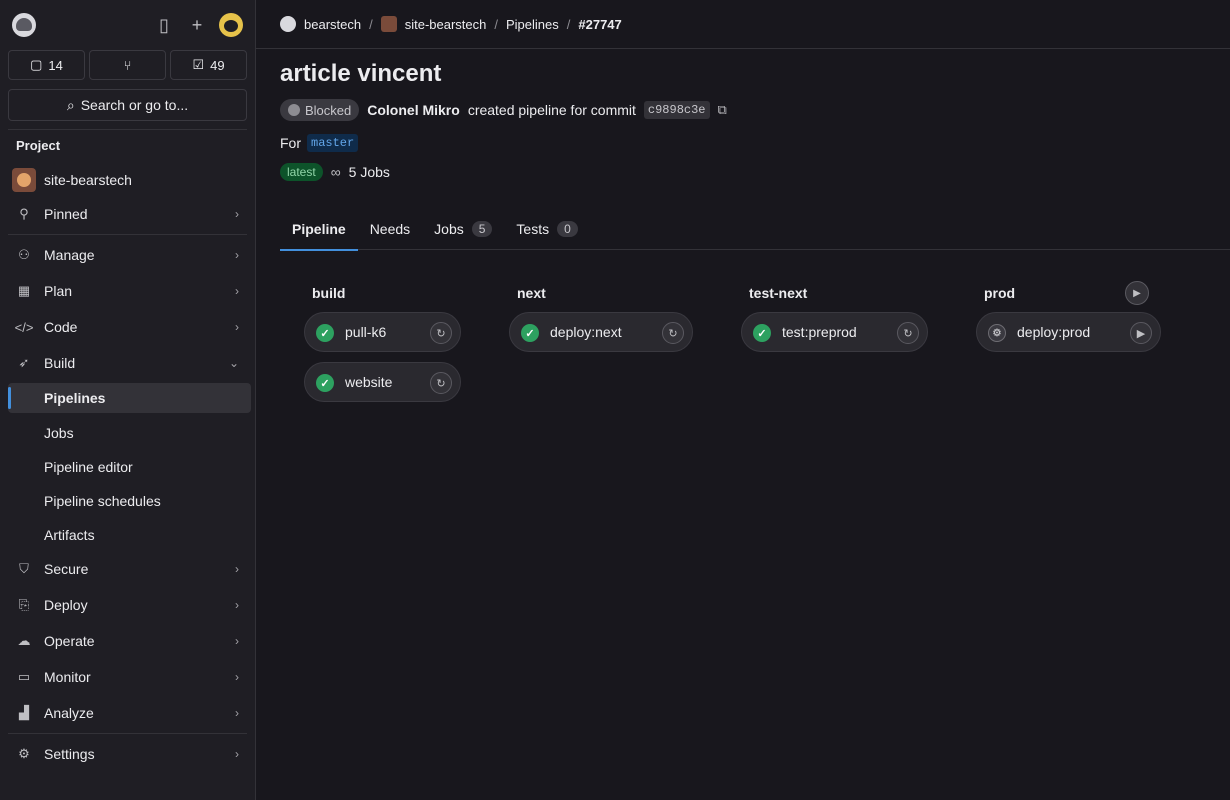 This screenshot has height=800, width=1230. Describe the element at coordinates (59, 433) in the screenshot. I see `sub-label: Jobs` at that location.